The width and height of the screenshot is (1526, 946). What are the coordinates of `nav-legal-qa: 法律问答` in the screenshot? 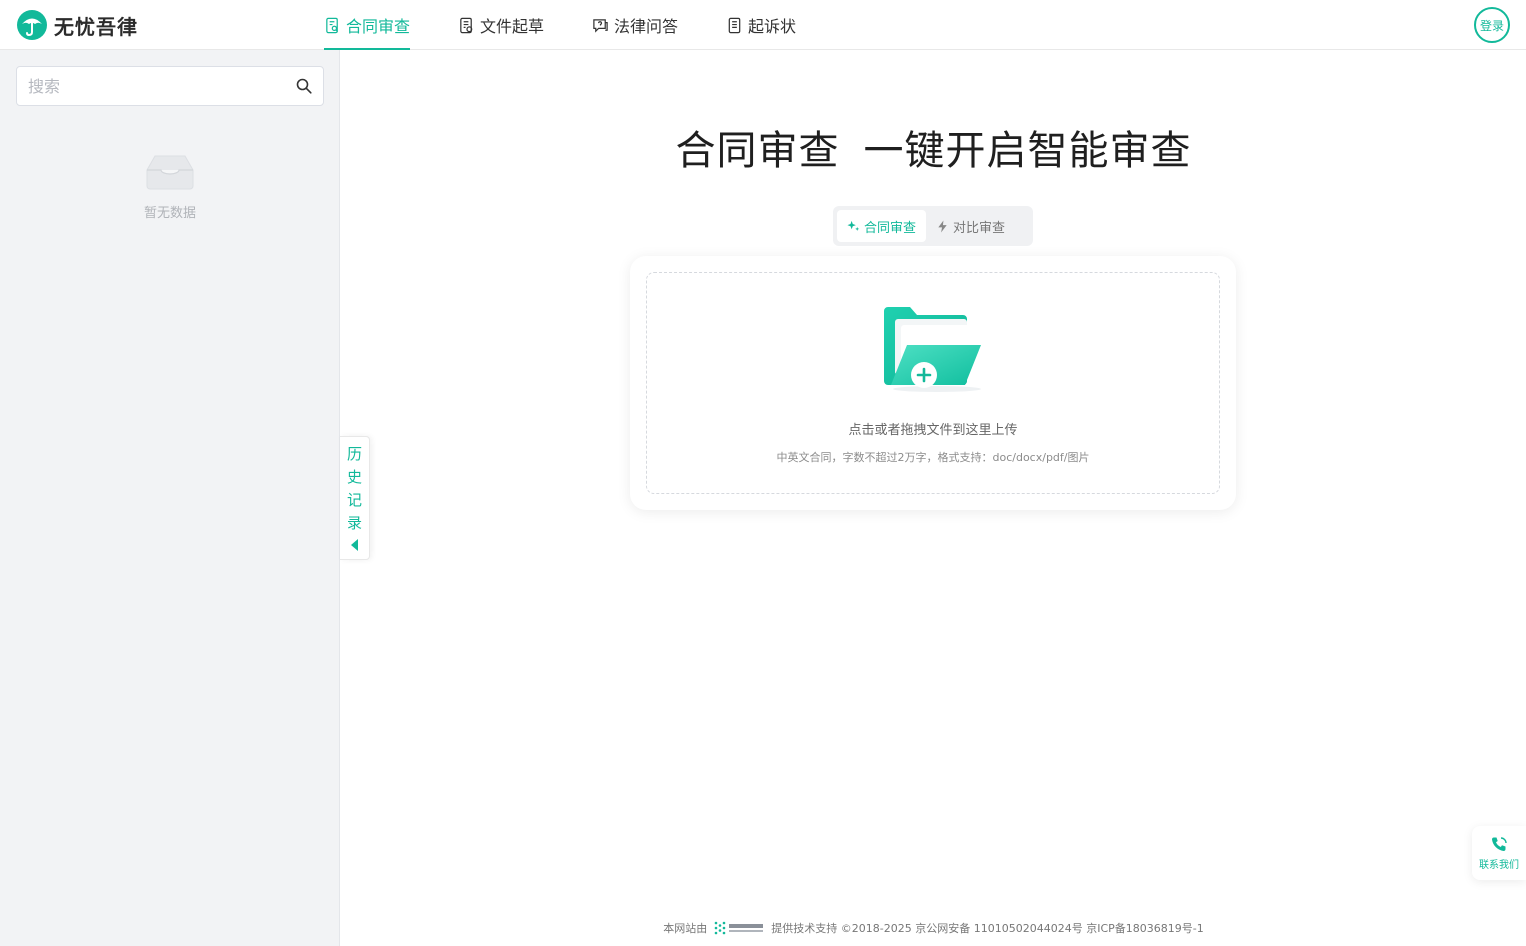 It's located at (635, 25).